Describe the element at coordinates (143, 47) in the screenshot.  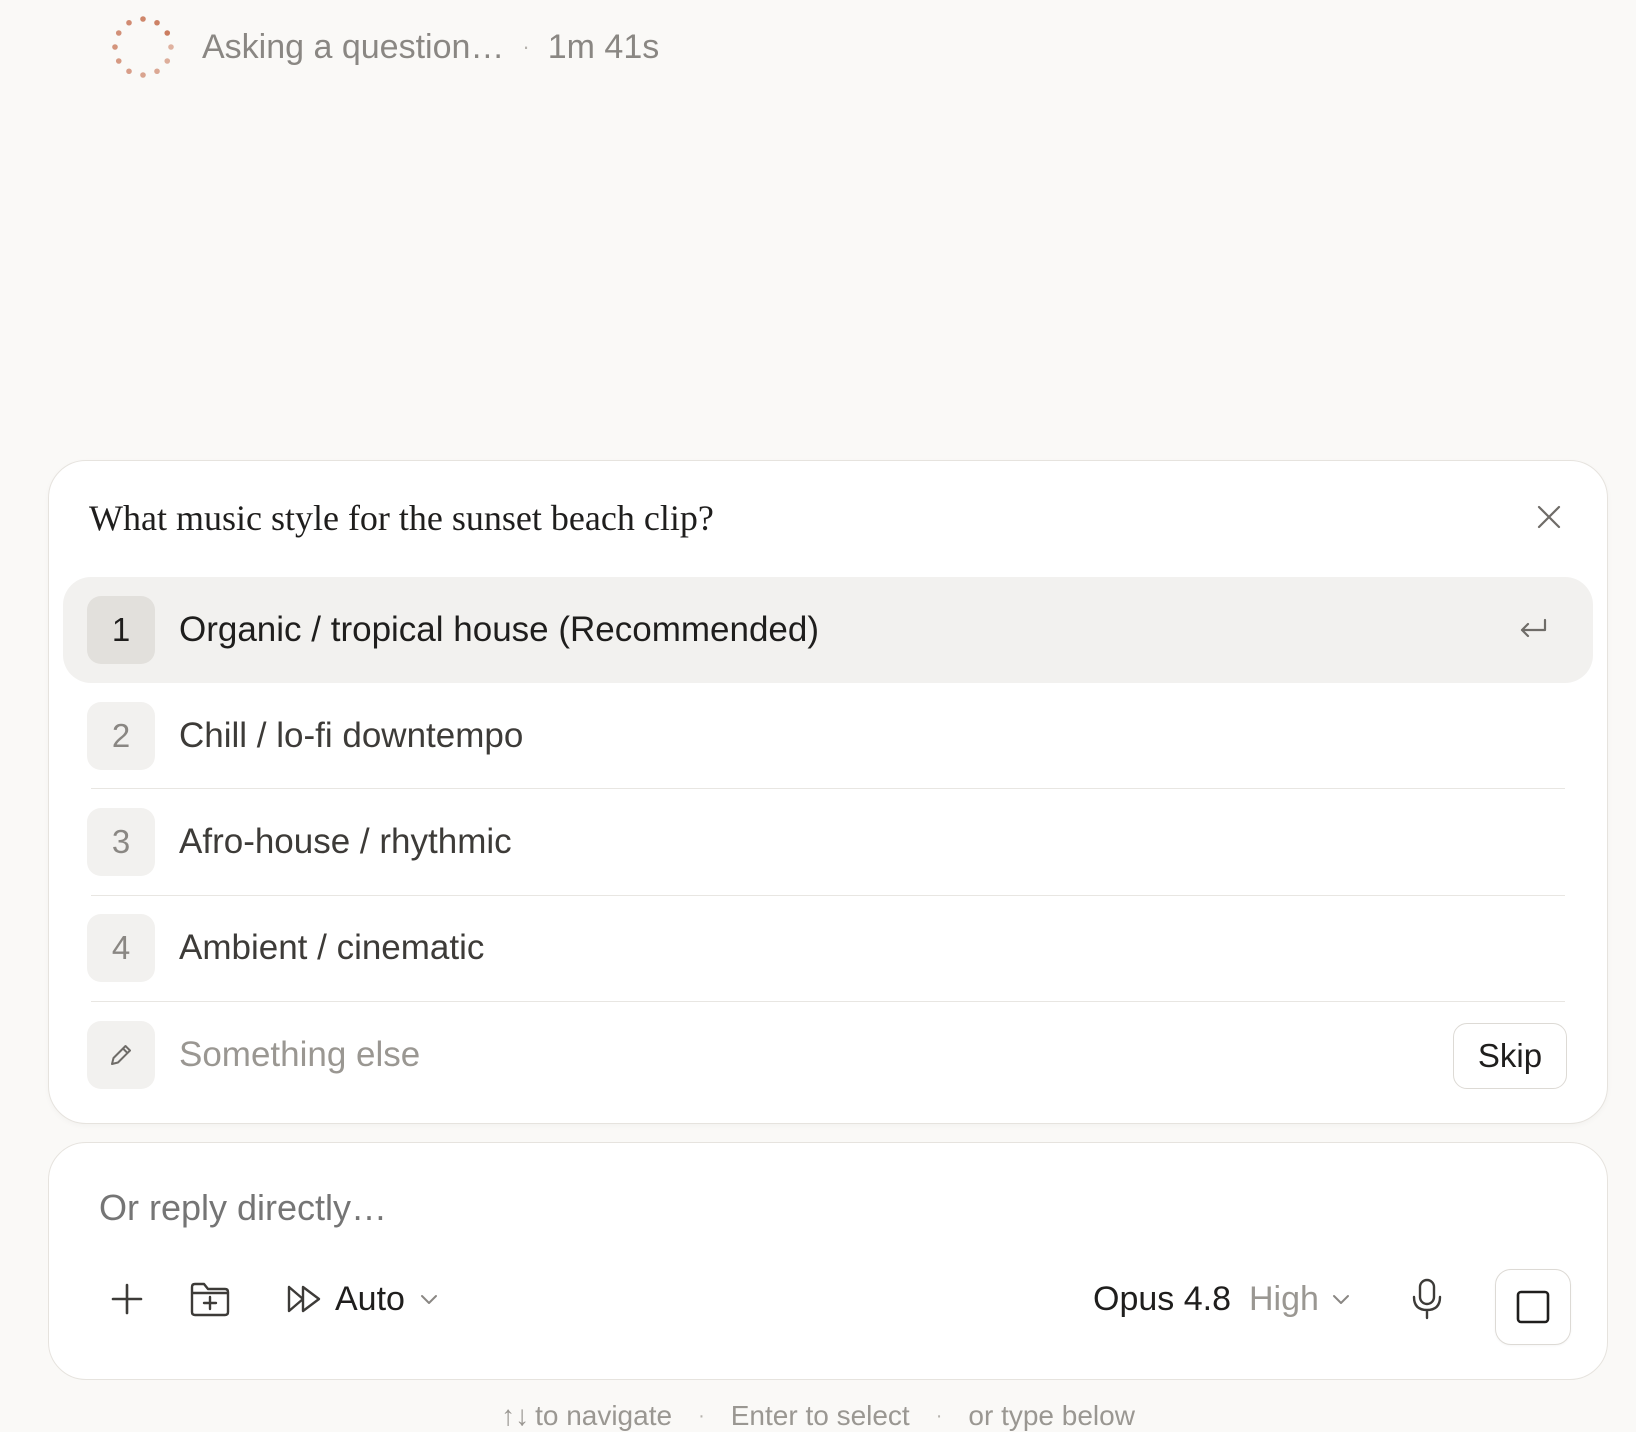
I see `spinner-icon` at that location.